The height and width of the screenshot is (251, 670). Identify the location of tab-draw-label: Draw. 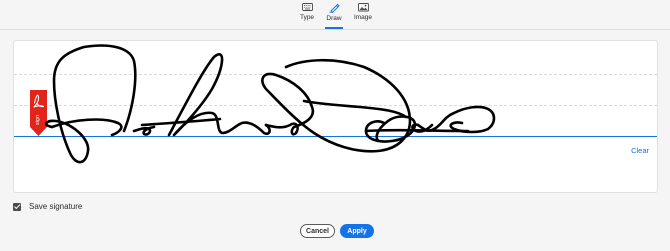
(334, 18).